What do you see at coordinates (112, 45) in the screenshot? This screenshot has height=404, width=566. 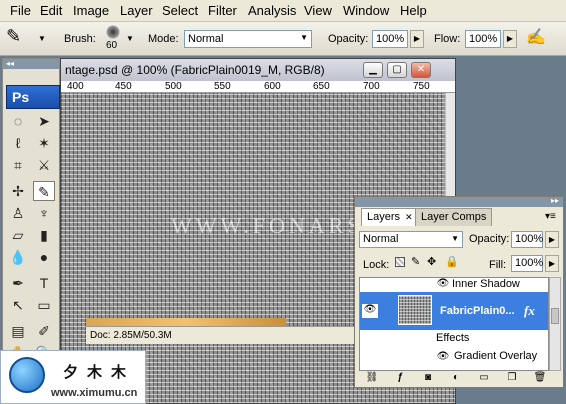 I see `brush-size: 60` at bounding box center [112, 45].